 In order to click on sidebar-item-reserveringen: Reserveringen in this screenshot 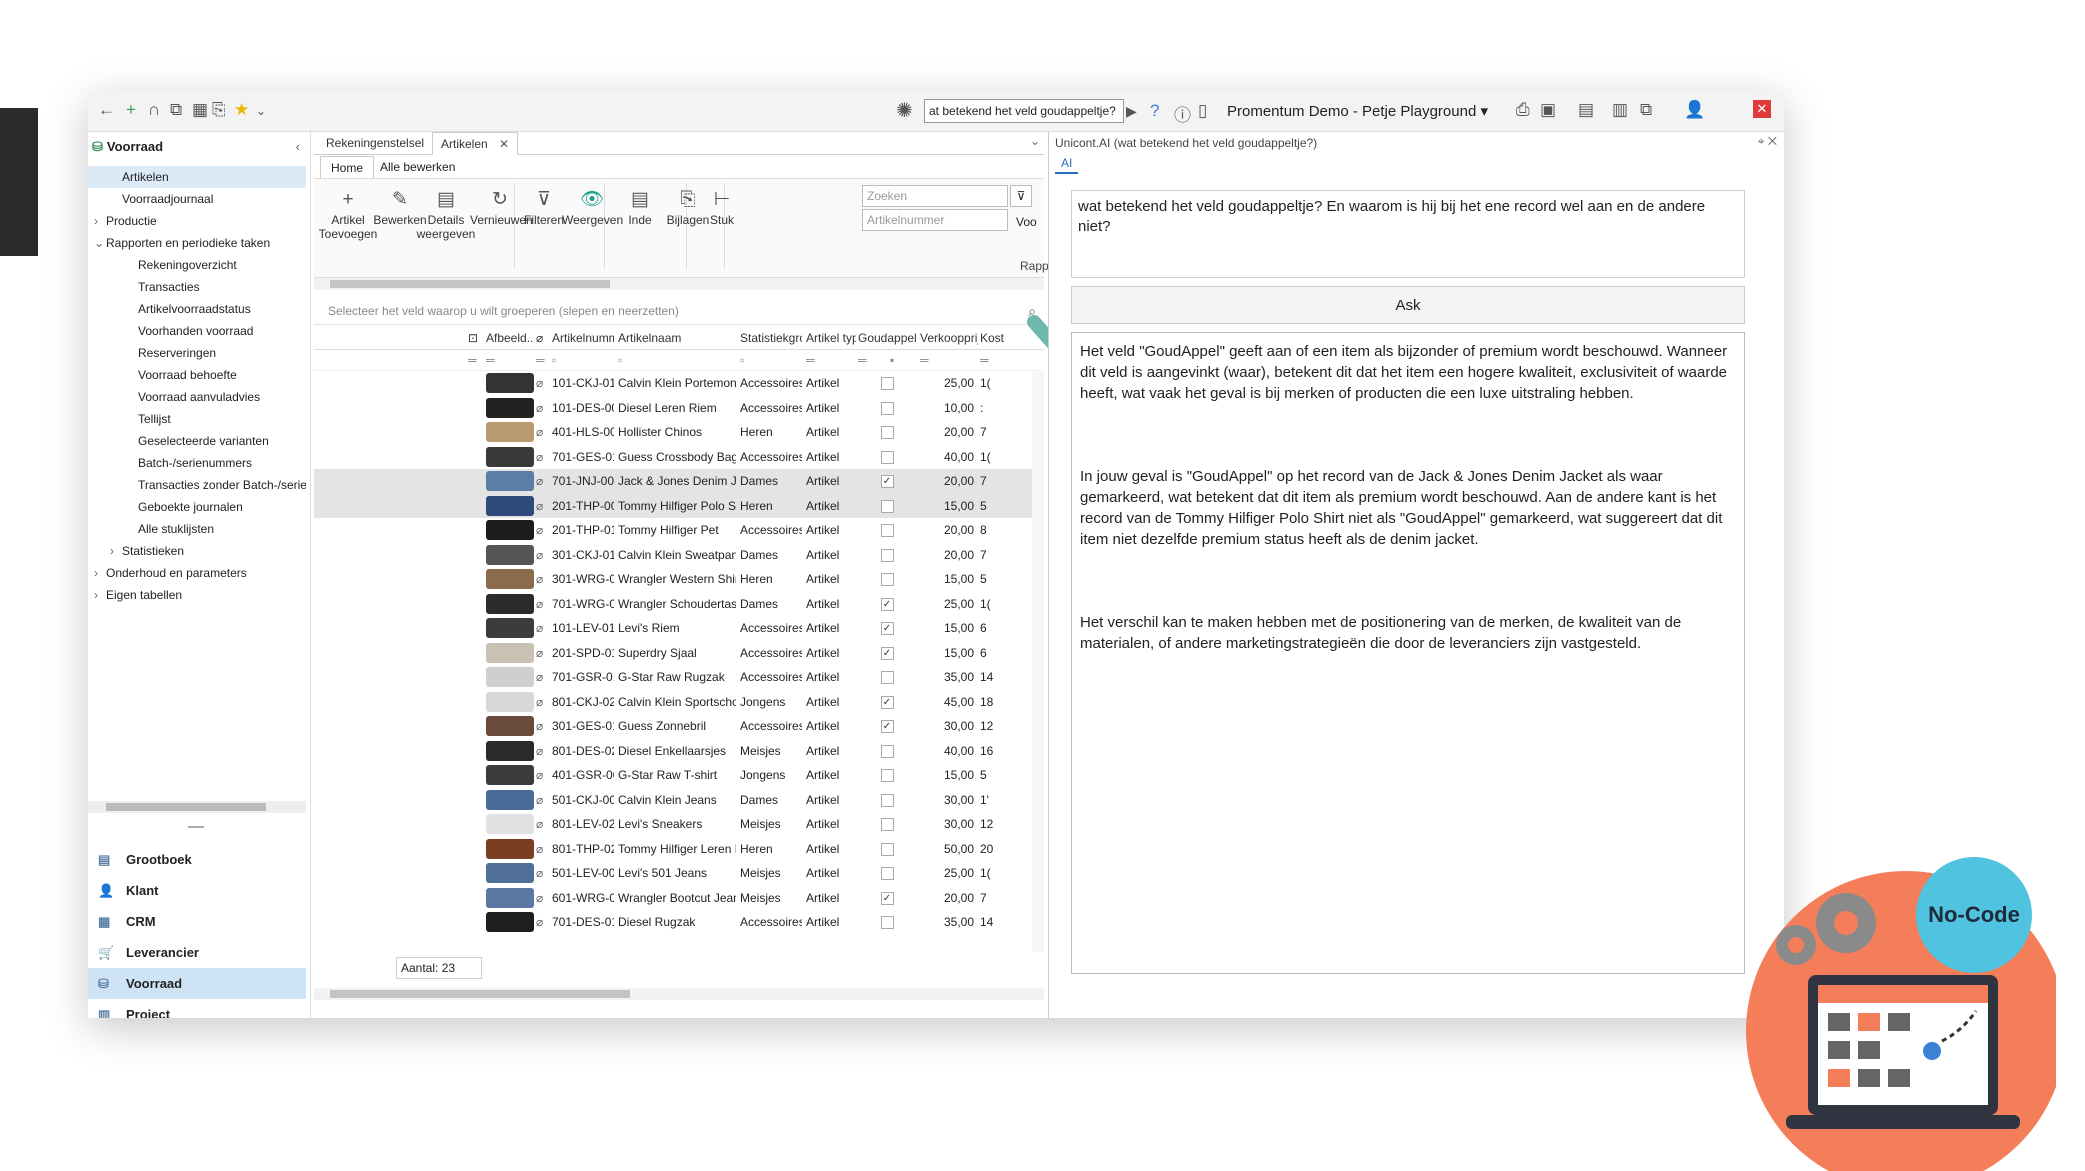, I will do `click(197, 353)`.